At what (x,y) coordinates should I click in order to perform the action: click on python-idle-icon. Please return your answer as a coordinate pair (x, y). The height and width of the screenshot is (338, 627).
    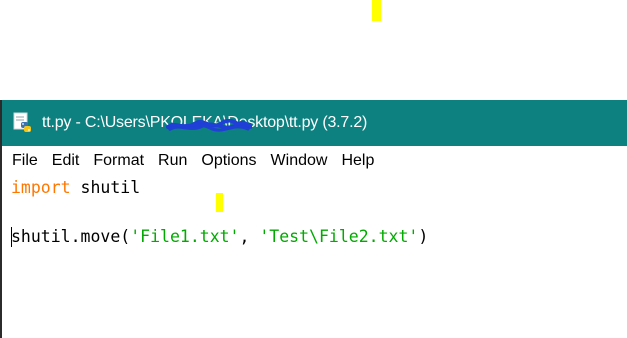
    Looking at the image, I should click on (23, 123).